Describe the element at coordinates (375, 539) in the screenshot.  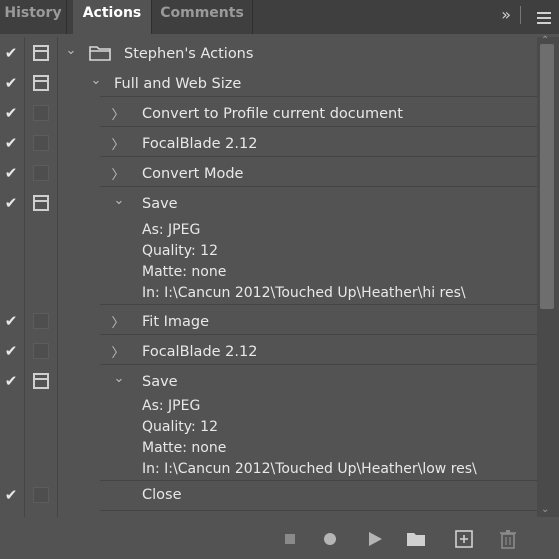
I see `play-icon` at that location.